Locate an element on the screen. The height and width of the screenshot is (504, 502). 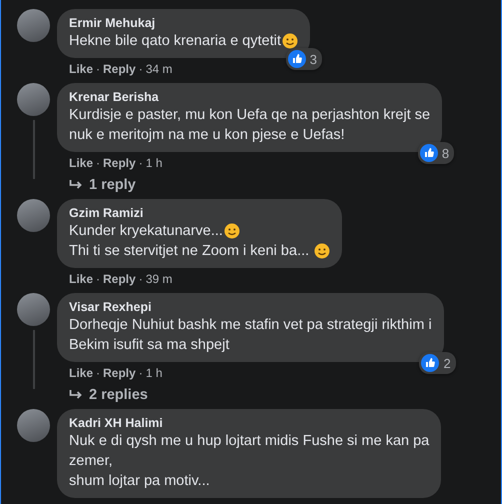
comment-text: Nuk e di qysh me u hup lojtart midis Fushe si me kan pa is located at coordinates (249, 441).